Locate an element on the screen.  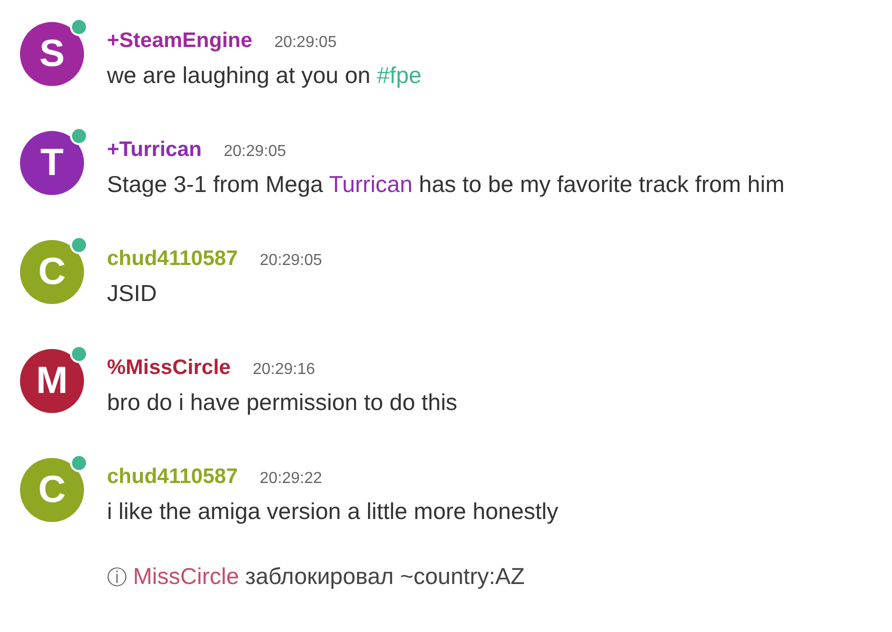
username: %MissCircle is located at coordinates (169, 368).